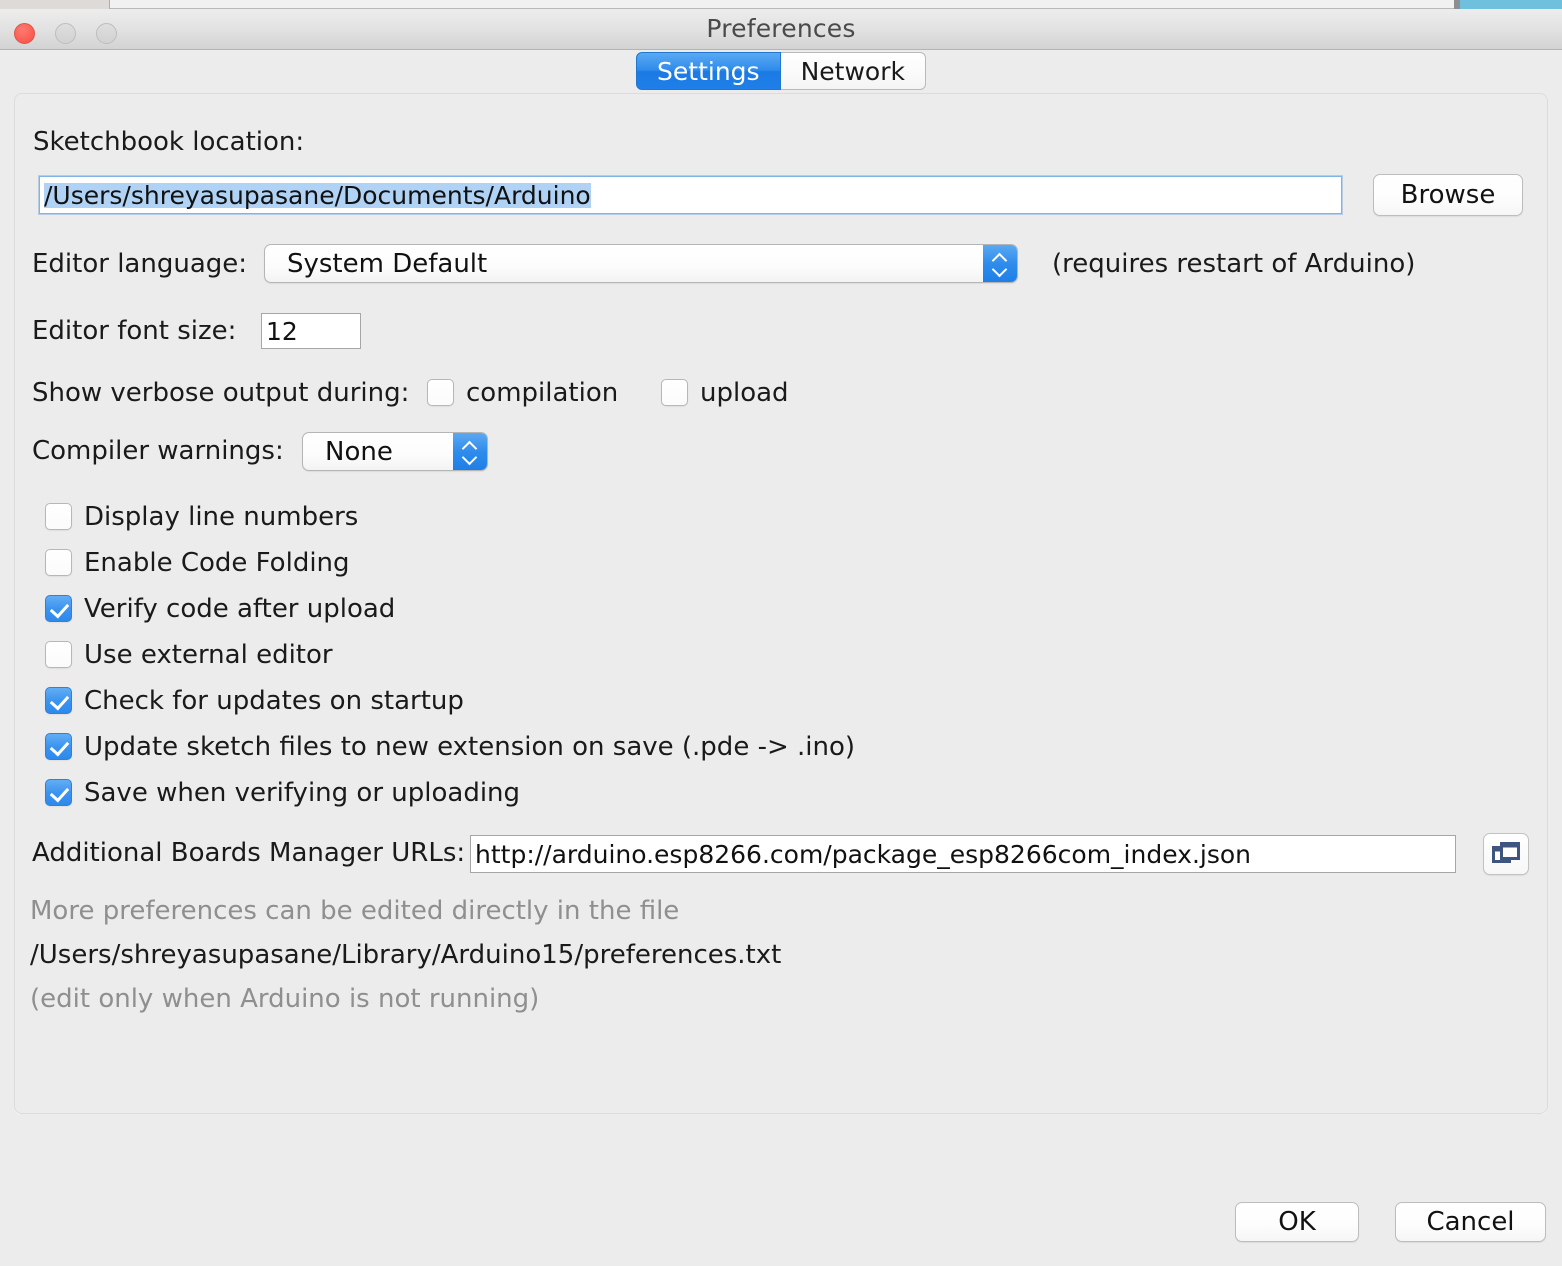 The width and height of the screenshot is (1562, 1266). I want to click on checkbox-verify-code-after-upload, so click(58, 608).